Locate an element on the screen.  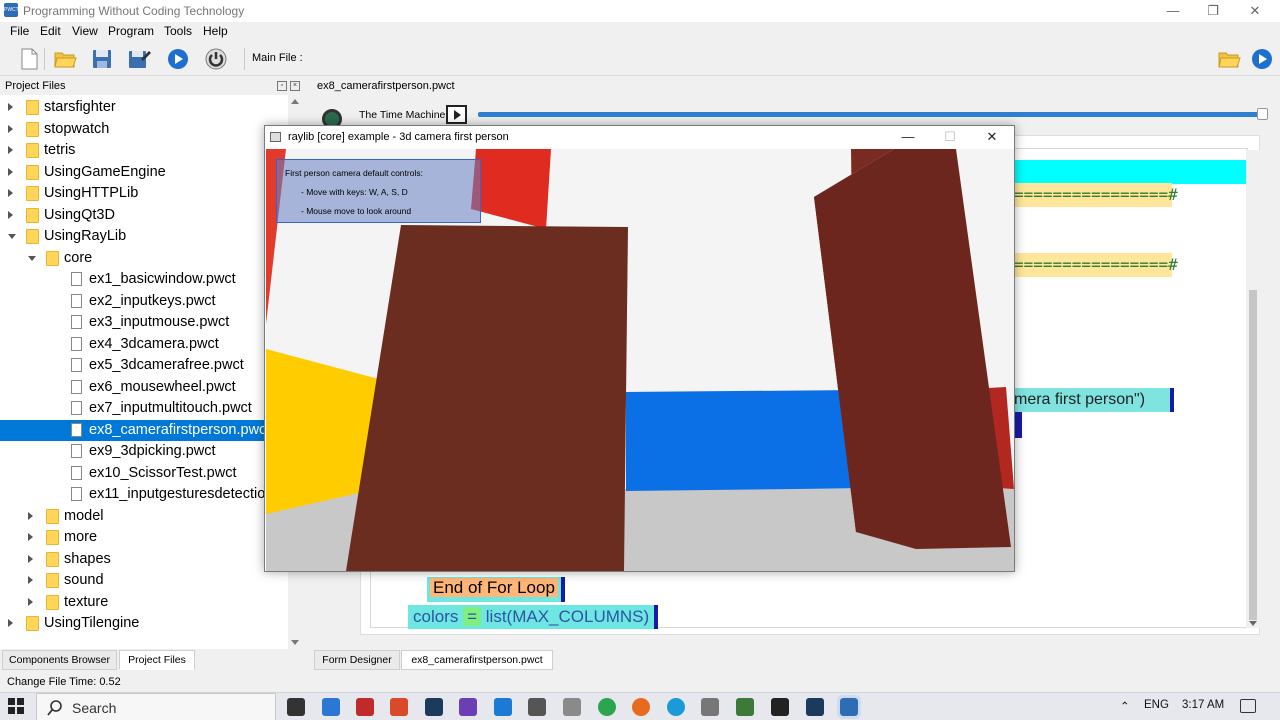
time-machine-slider is located at coordinates (870, 114).